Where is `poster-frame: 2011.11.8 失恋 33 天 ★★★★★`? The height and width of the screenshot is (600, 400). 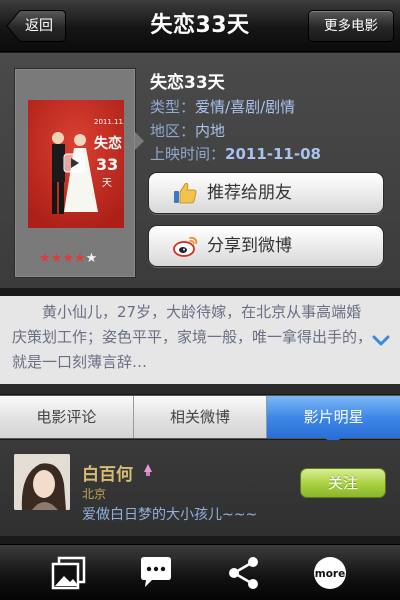
poster-frame: 2011.11.8 失恋 33 天 ★★★★★ is located at coordinates (75, 173).